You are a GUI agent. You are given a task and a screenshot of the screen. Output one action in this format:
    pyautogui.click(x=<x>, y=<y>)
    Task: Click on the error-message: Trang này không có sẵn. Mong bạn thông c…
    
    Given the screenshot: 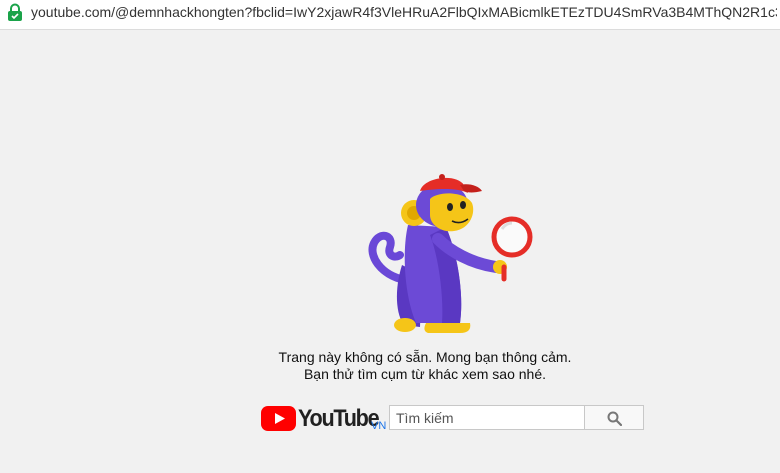 What is the action you would take?
    pyautogui.click(x=425, y=366)
    